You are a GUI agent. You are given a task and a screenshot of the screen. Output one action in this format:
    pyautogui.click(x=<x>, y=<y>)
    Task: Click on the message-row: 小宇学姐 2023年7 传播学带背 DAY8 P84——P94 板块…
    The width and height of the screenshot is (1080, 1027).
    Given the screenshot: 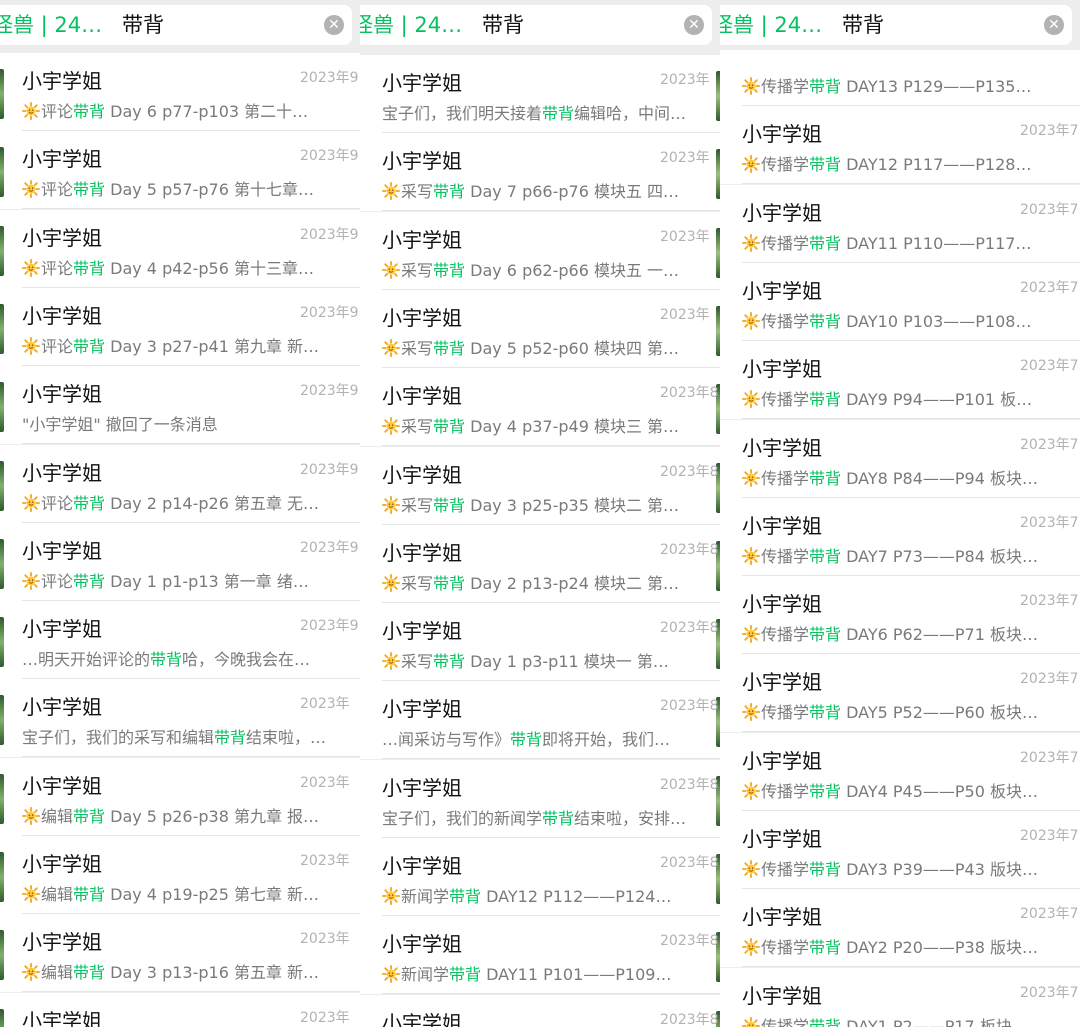 What is the action you would take?
    pyautogui.click(x=900, y=458)
    